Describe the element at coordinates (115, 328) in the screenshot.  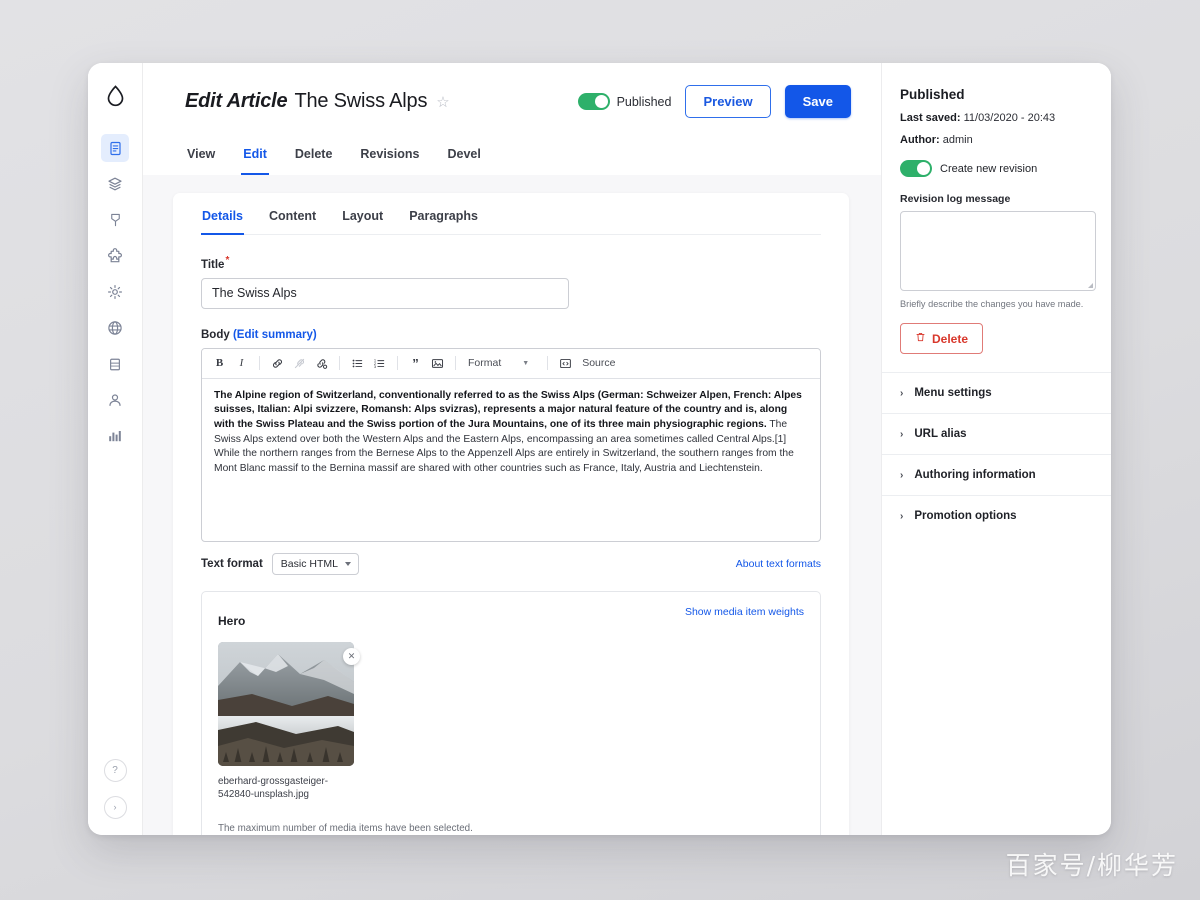
I see `sidebar-item-language` at that location.